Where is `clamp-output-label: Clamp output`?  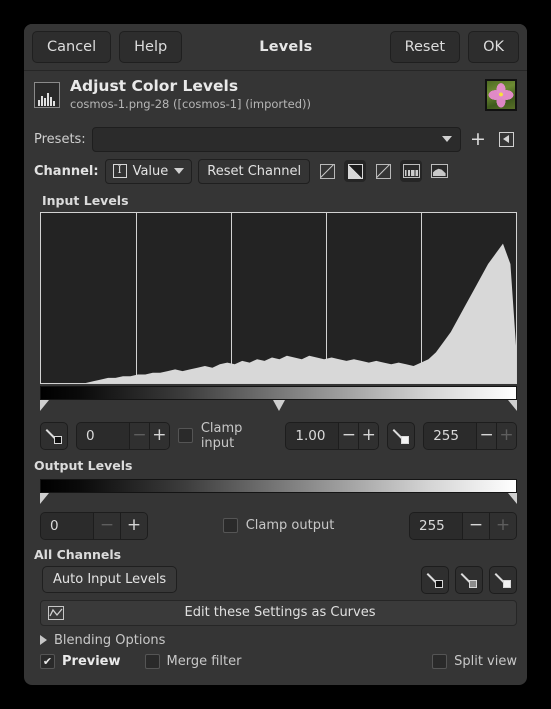
clamp-output-label: Clamp output is located at coordinates (290, 525).